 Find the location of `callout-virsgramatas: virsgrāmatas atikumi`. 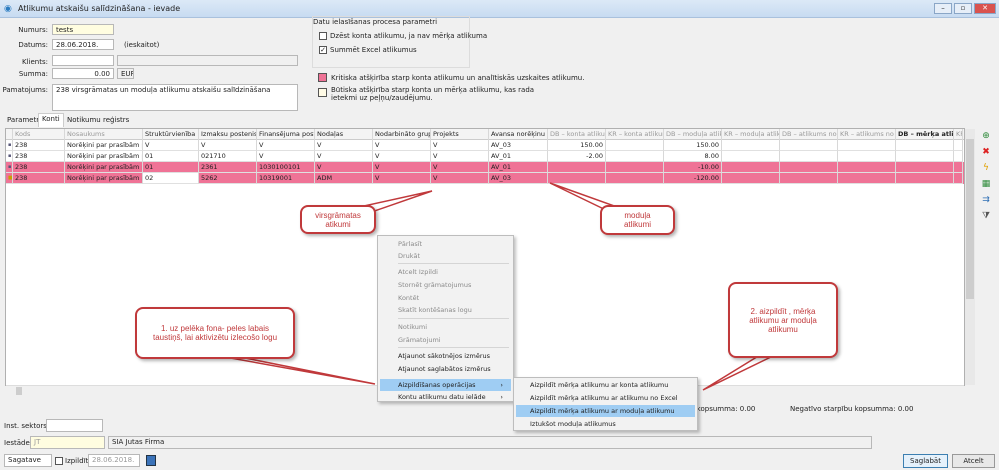

callout-virsgramatas: virsgrāmatas atikumi is located at coordinates (338, 219).